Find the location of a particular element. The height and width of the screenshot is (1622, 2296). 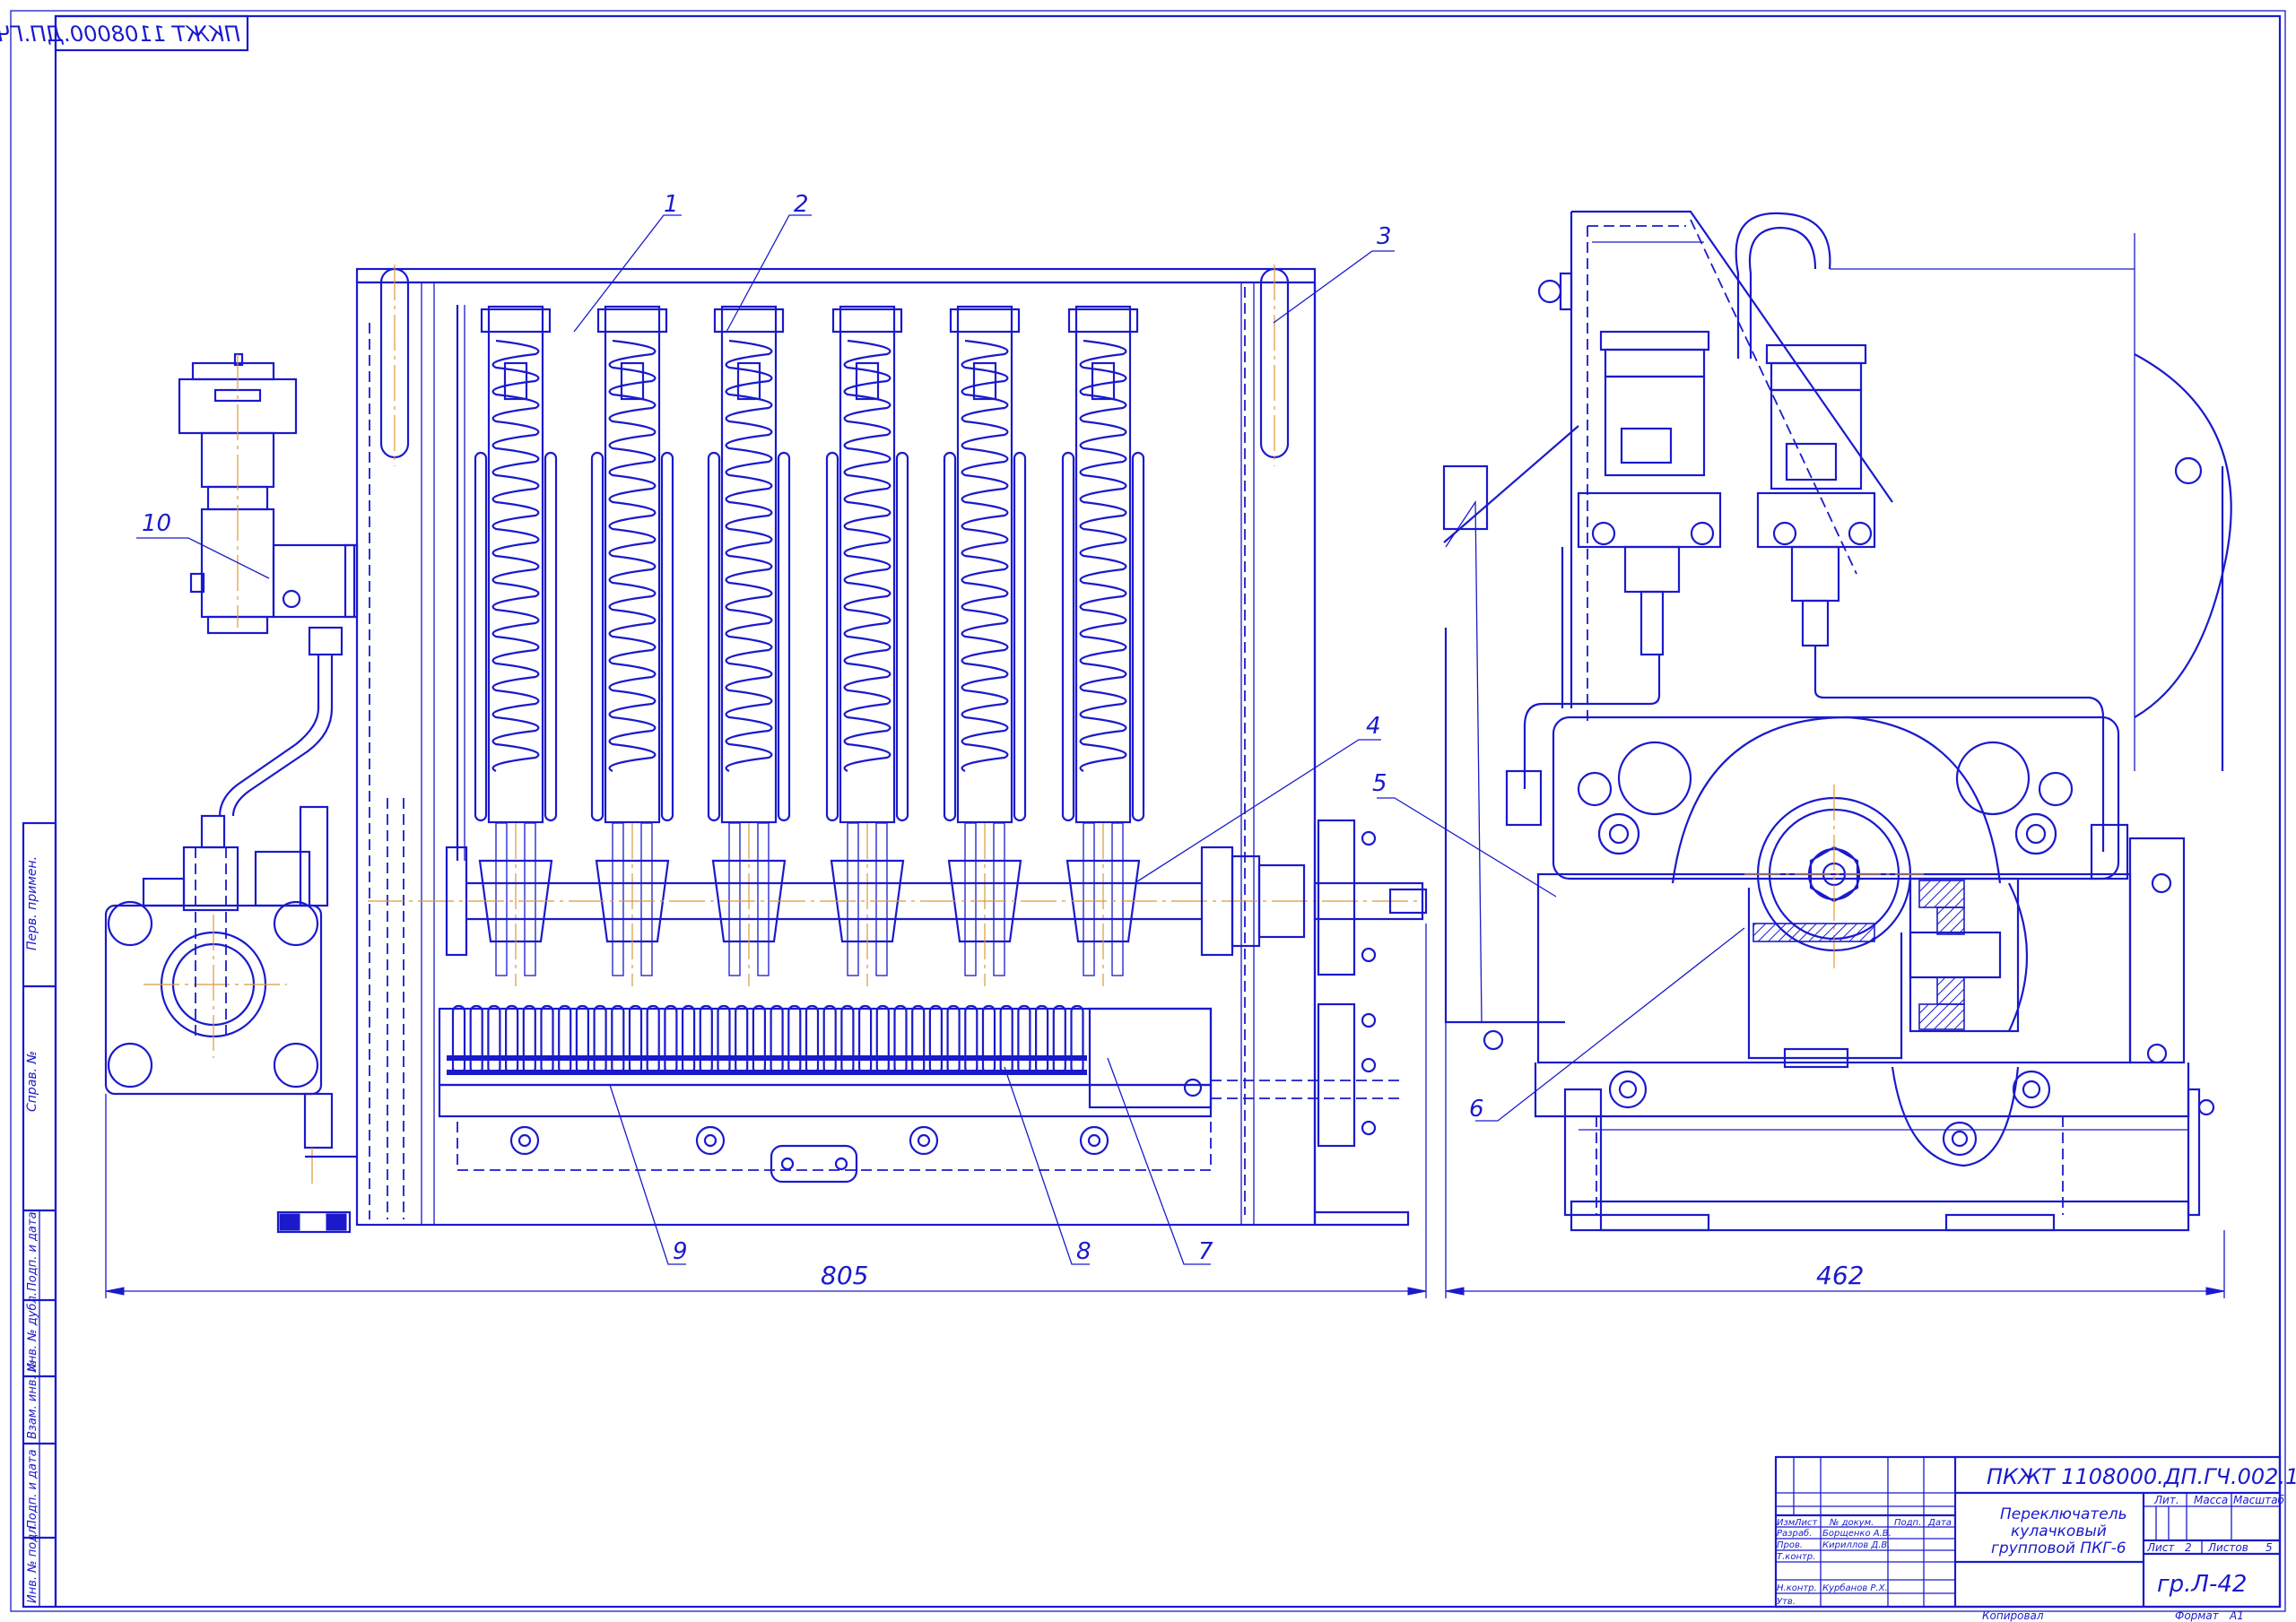

dimension-front-width: 805 is located at coordinates (844, 1275).